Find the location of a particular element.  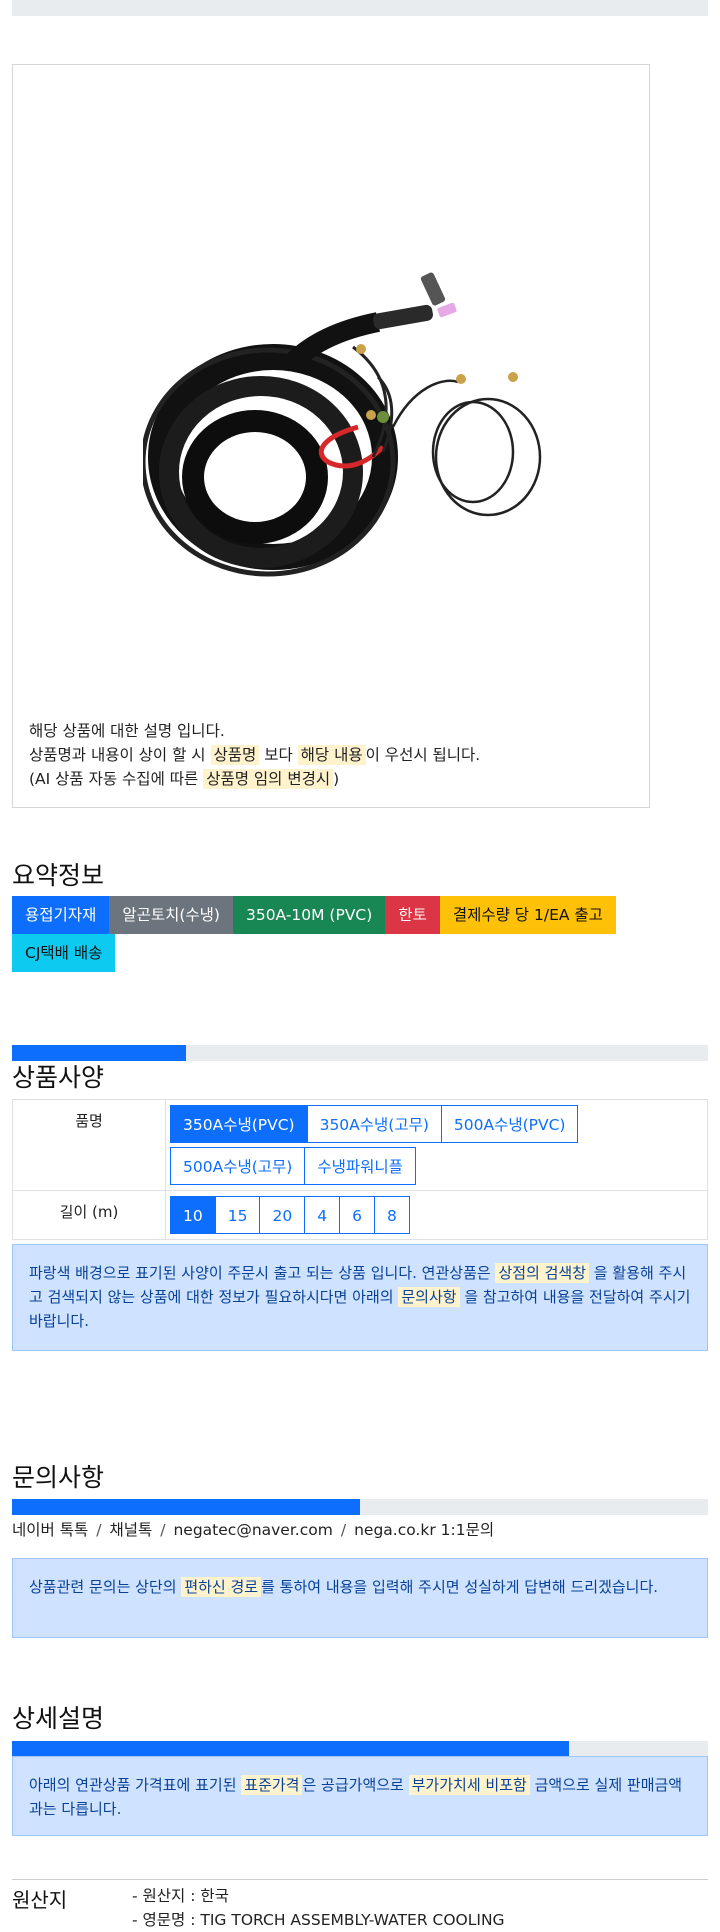

notice-text: 상품관련 문의는 상단의 is located at coordinates (105, 1587).